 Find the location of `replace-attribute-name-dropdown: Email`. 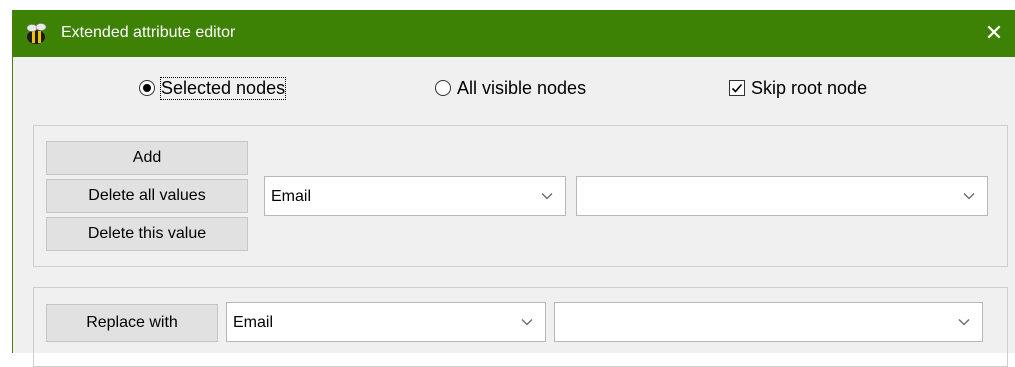

replace-attribute-name-dropdown: Email is located at coordinates (386, 322).